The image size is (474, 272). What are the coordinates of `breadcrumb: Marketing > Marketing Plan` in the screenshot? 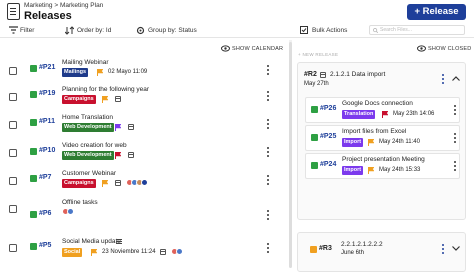 It's located at (63, 5).